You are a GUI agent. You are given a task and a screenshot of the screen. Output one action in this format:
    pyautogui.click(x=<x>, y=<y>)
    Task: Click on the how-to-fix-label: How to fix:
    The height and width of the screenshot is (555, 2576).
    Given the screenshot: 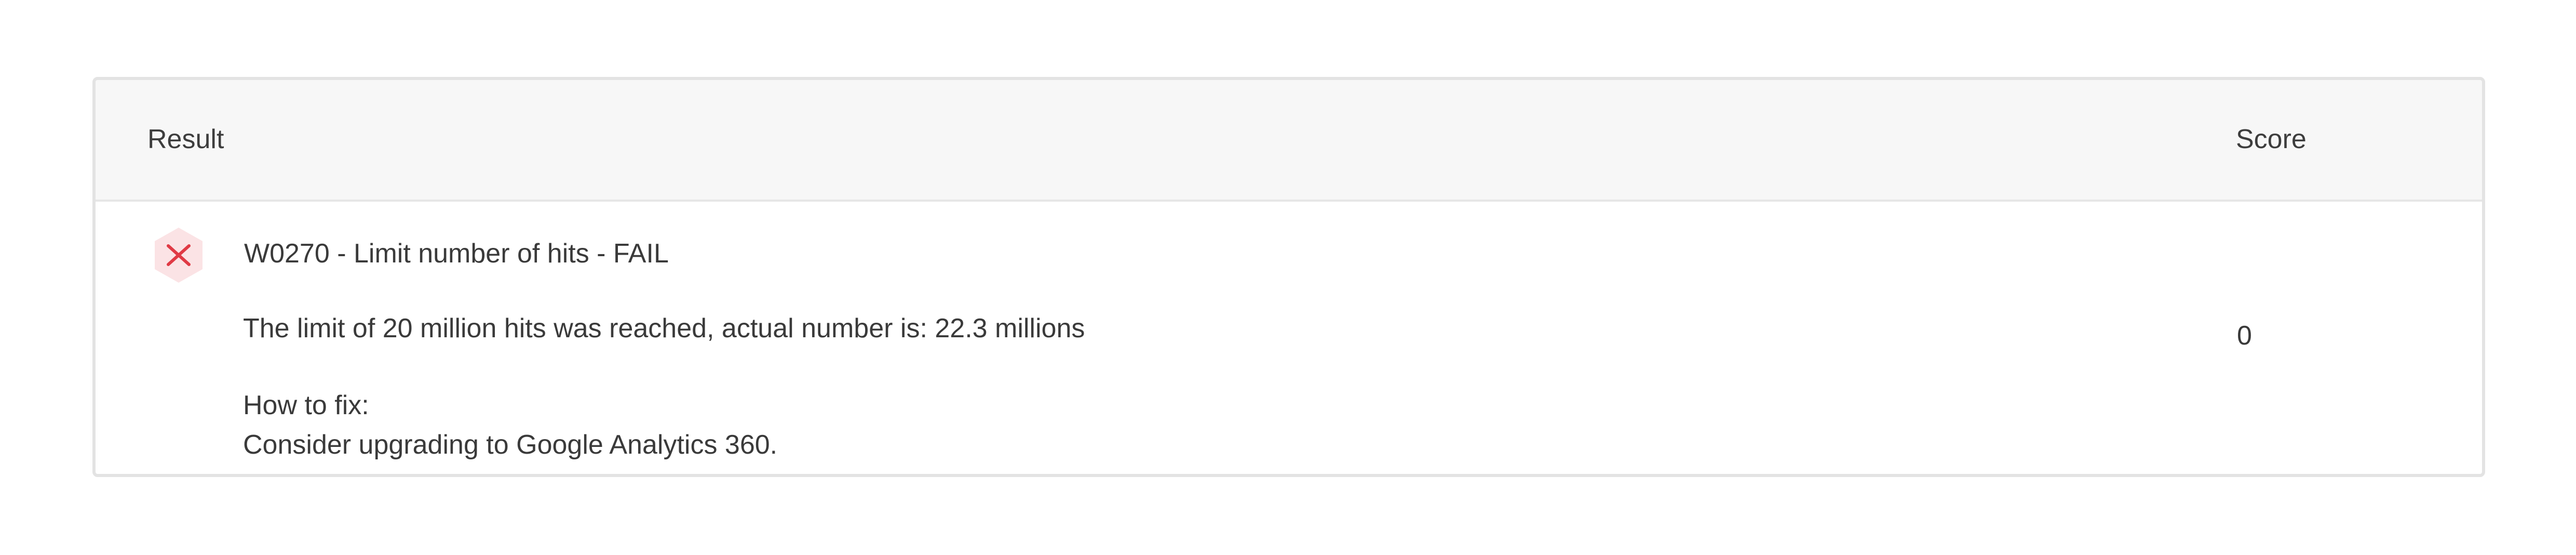 What is the action you would take?
    pyautogui.click(x=306, y=405)
    